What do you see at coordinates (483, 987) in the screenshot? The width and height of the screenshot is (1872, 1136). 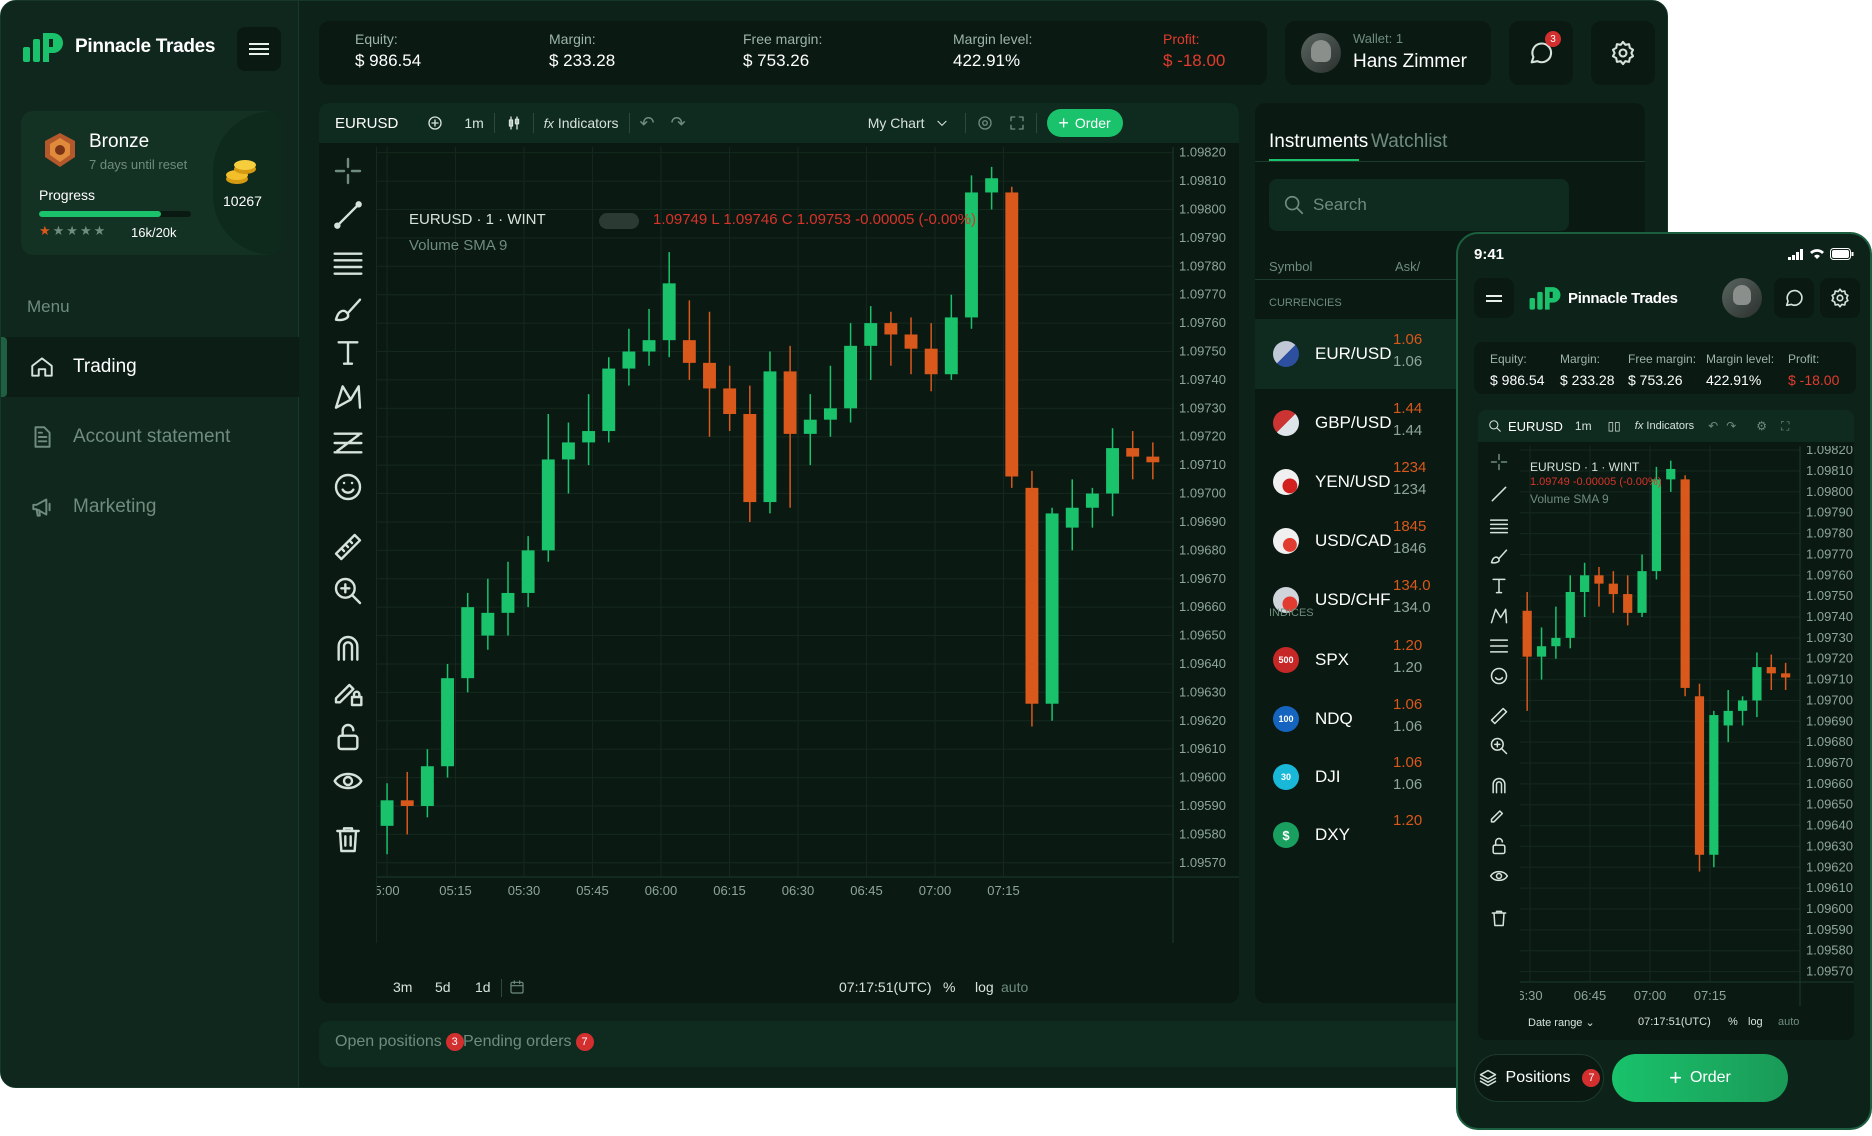 I see `range-1d: 1d` at bounding box center [483, 987].